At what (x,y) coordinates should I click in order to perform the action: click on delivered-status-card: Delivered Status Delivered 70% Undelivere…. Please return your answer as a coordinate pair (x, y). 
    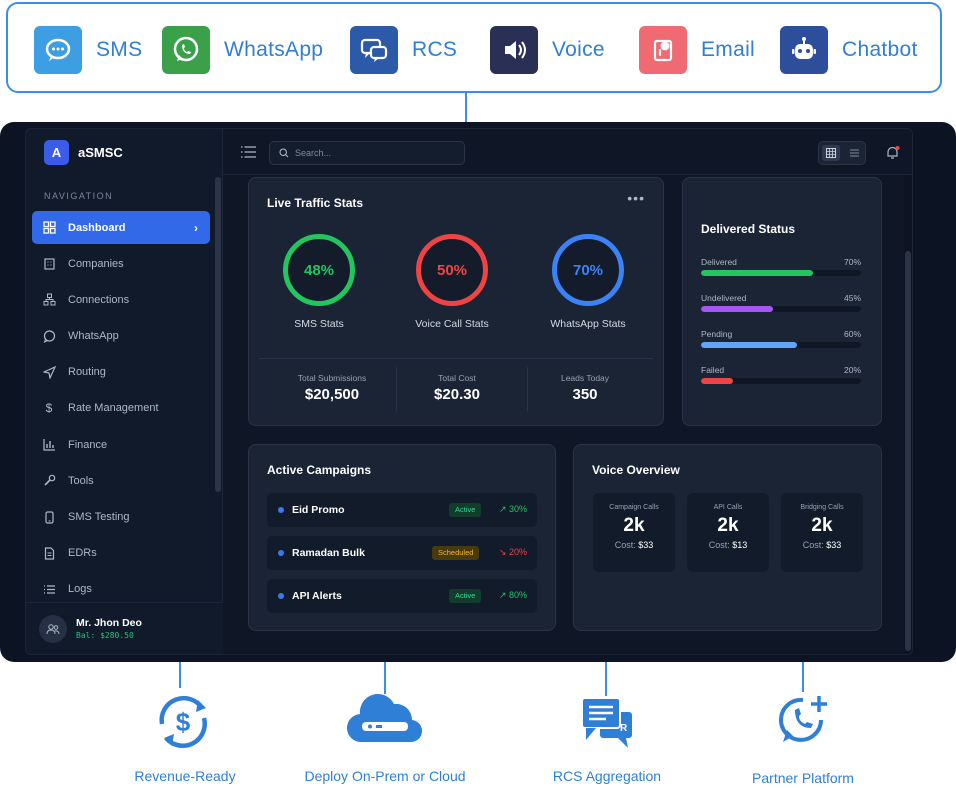
    Looking at the image, I should click on (782, 301).